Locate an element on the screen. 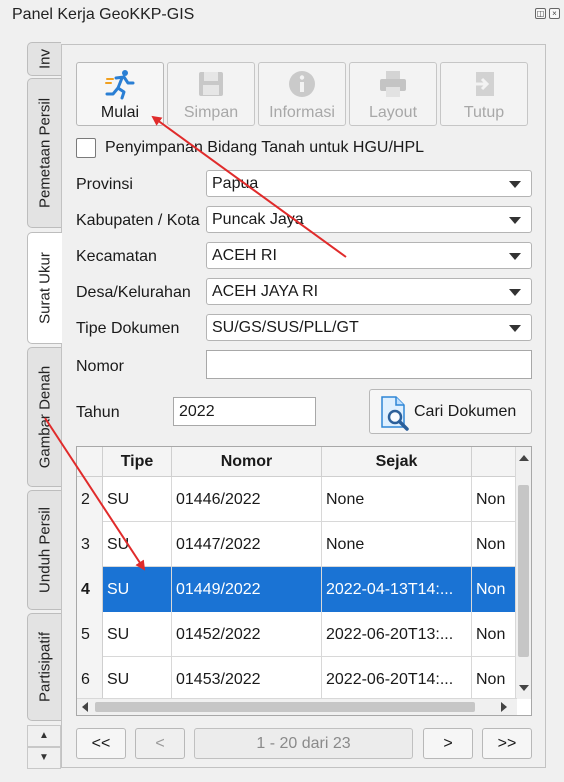 Image resolution: width=564 pixels, height=782 pixels. close-icon: × is located at coordinates (554, 13).